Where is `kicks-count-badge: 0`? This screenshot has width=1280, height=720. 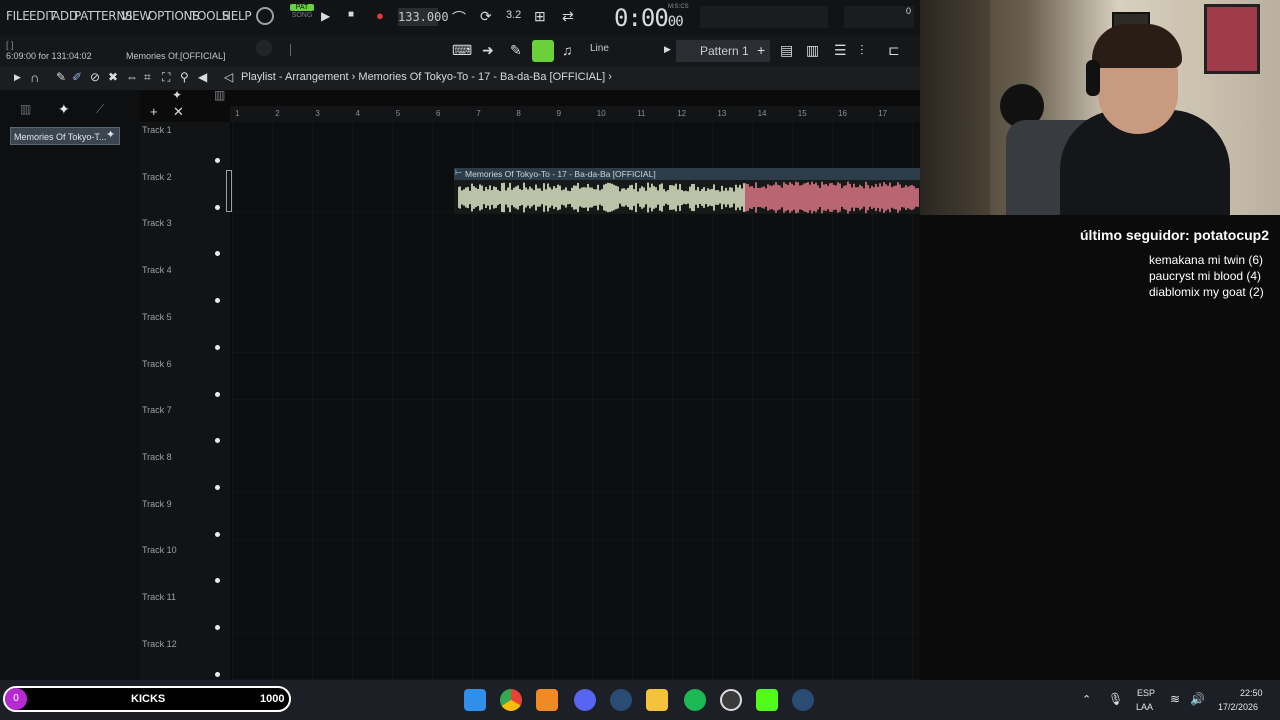
kicks-count-badge: 0 is located at coordinates (16, 699).